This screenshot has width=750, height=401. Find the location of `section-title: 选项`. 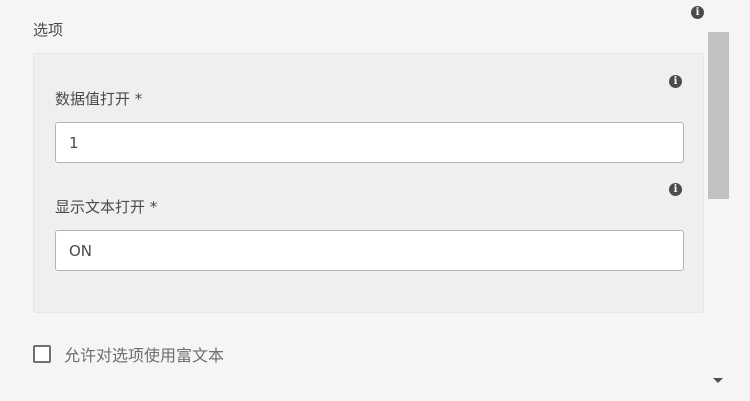

section-title: 选项 is located at coordinates (48, 30).